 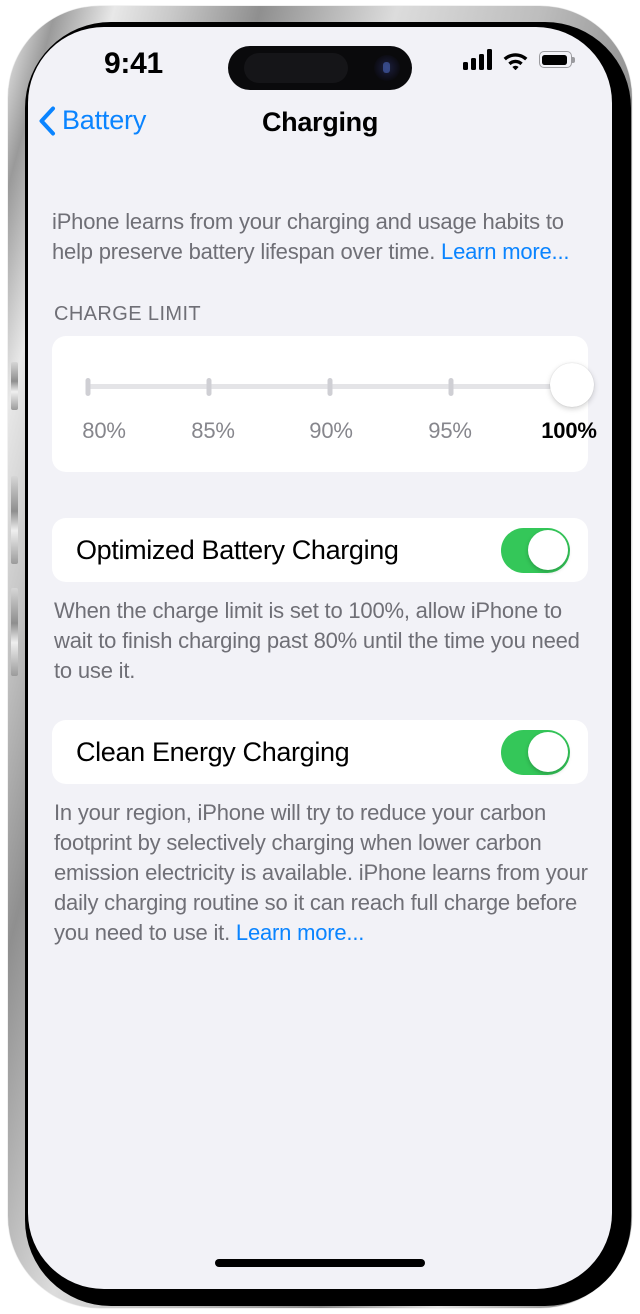 I want to click on optimized-battery-charging-toggle, so click(x=535, y=550).